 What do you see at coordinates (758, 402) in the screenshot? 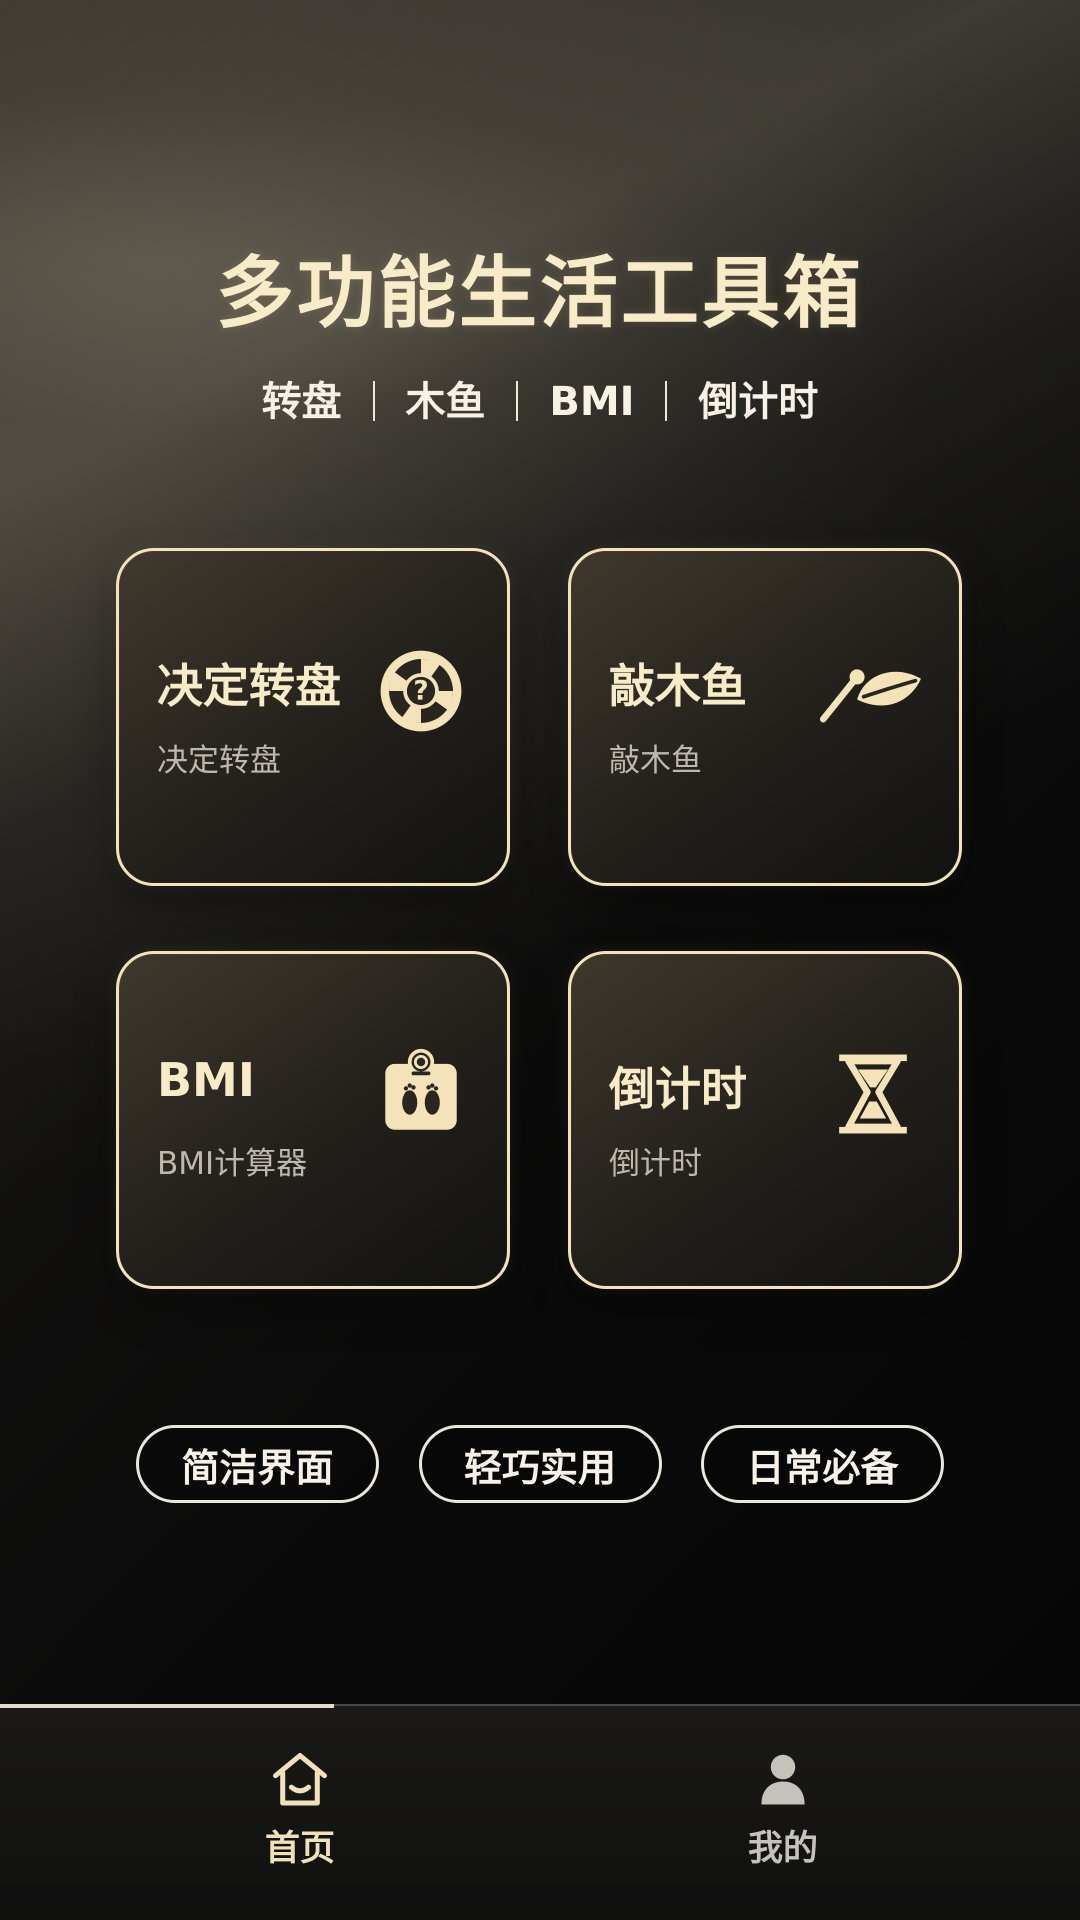
I see `feature-label-countdown: 倒计时` at bounding box center [758, 402].